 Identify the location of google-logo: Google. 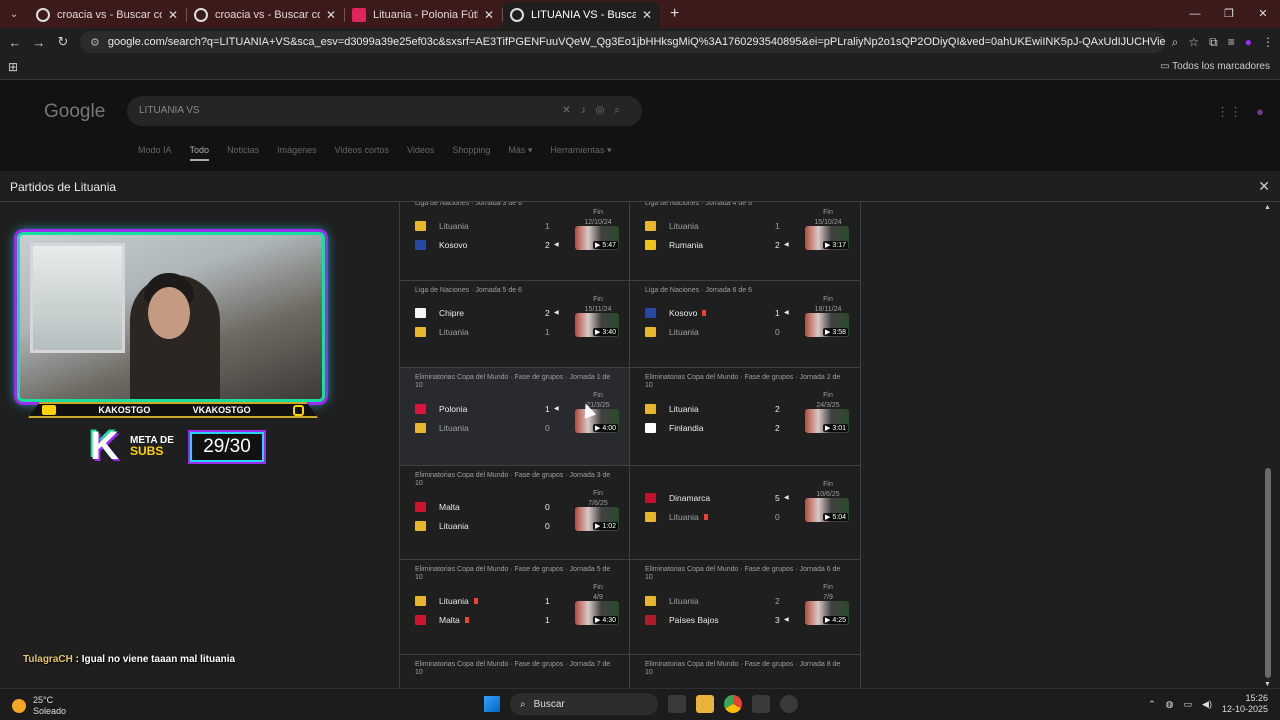
(74, 112).